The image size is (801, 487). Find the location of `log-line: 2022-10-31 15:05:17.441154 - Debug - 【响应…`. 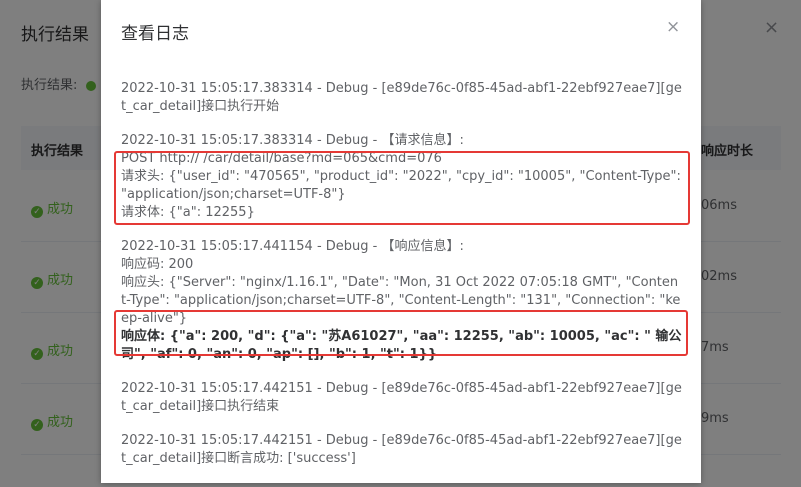

log-line: 2022-10-31 15:05:17.441154 - Debug - 【响应… is located at coordinates (292, 246).